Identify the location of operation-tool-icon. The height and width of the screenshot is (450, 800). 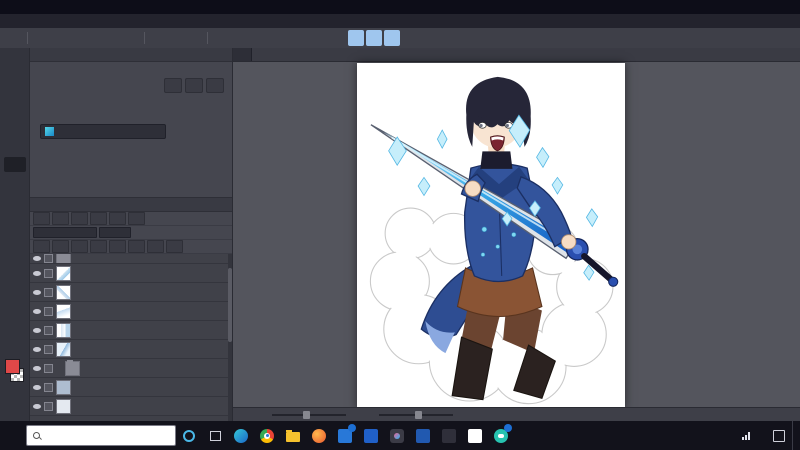
(15, 59).